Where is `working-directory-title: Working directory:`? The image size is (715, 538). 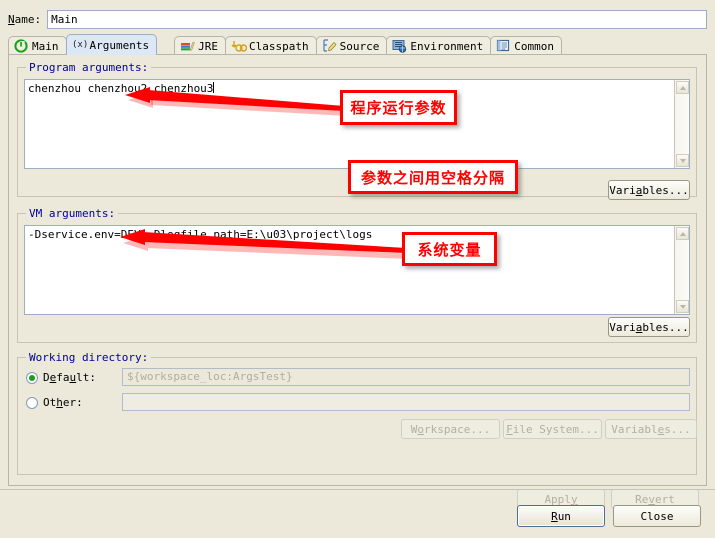
working-directory-title: Working directory: is located at coordinates (89, 357).